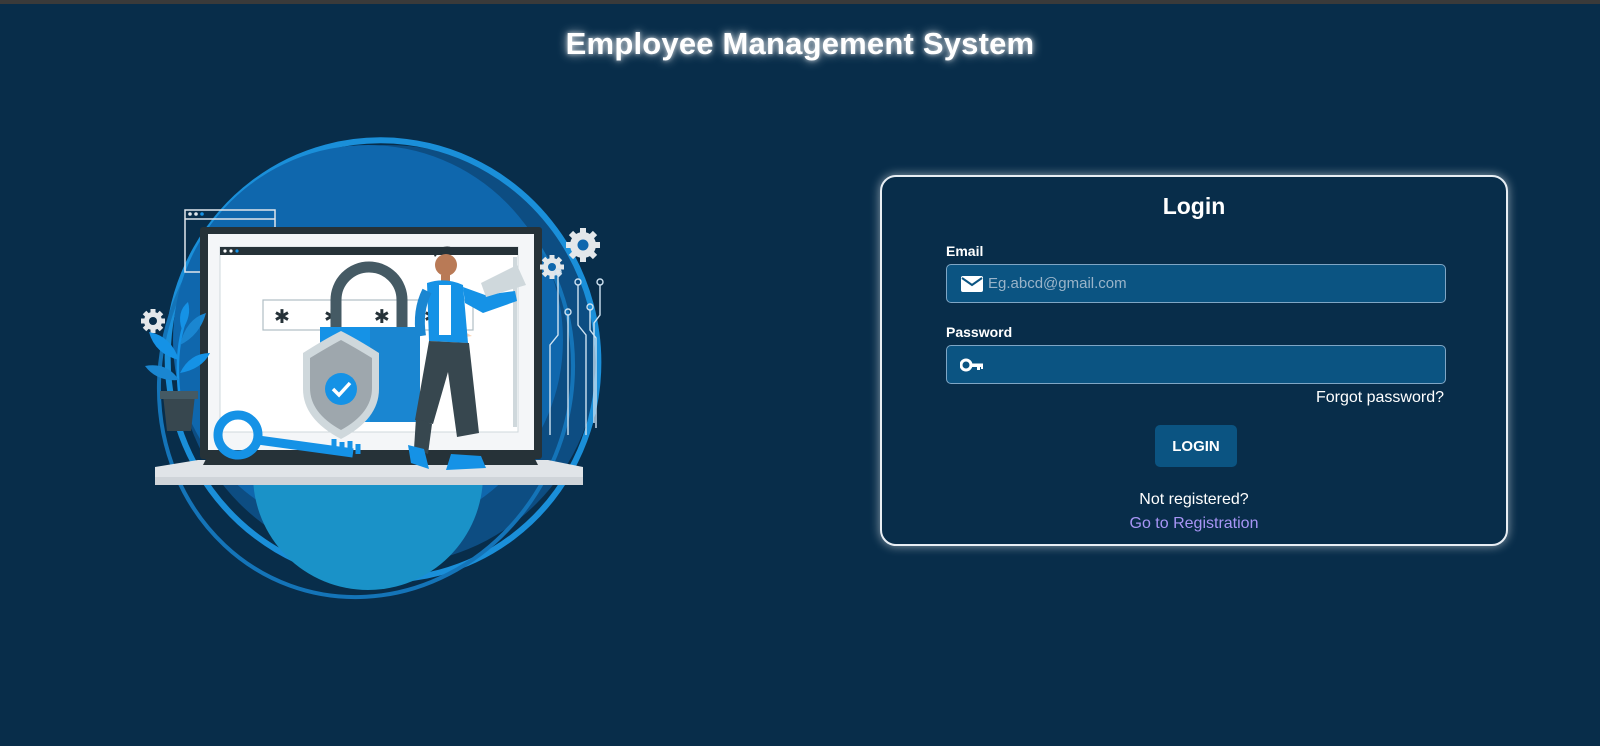 This screenshot has width=1600, height=746. Describe the element at coordinates (800, 2) in the screenshot. I see `browser-top-strip` at that location.